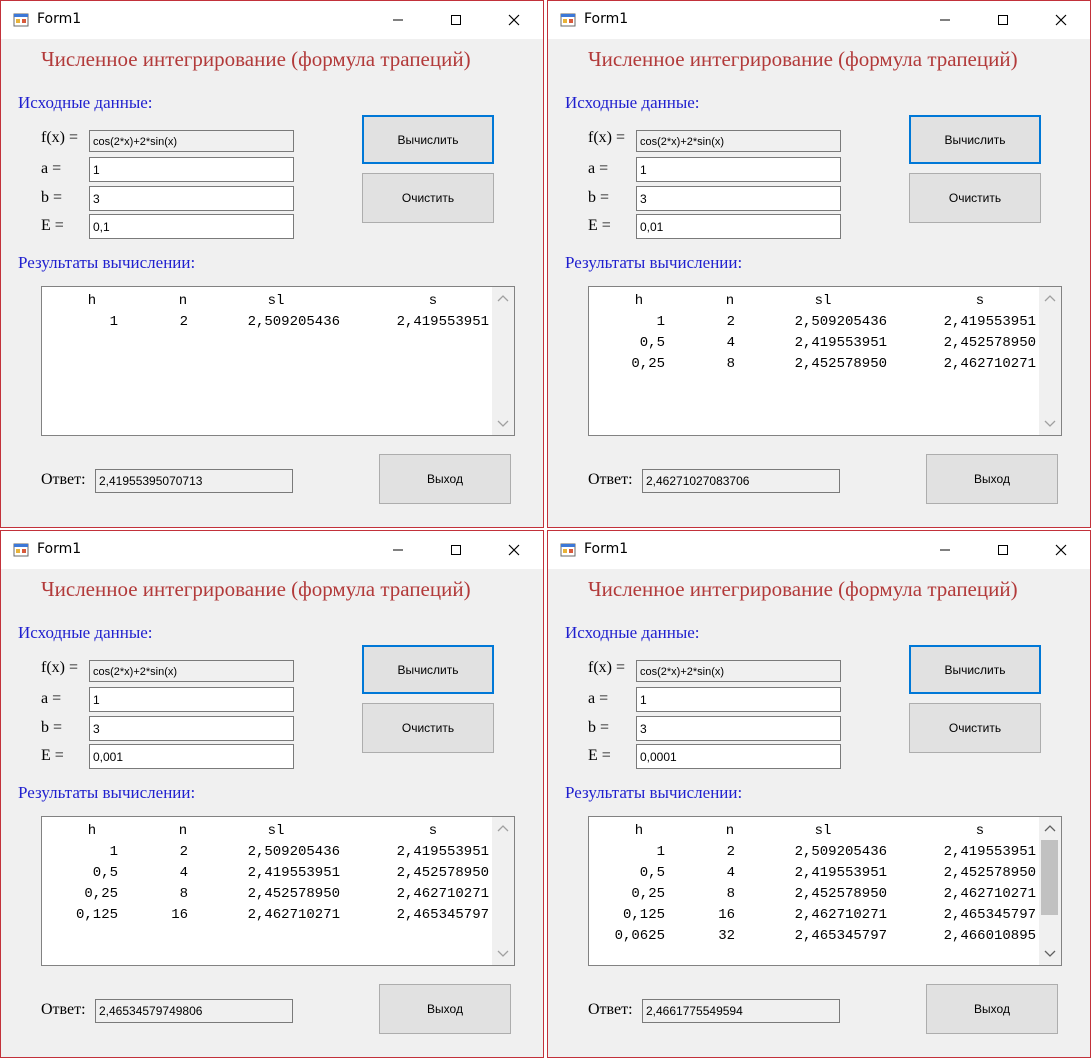  I want to click on table-row: 0,0625 32 2,465345797 2,466010895, so click(814, 938).